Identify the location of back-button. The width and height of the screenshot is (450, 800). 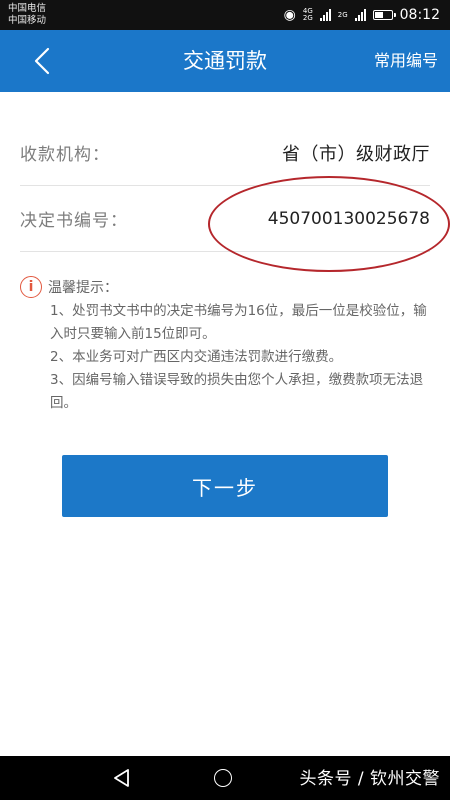
(42, 61).